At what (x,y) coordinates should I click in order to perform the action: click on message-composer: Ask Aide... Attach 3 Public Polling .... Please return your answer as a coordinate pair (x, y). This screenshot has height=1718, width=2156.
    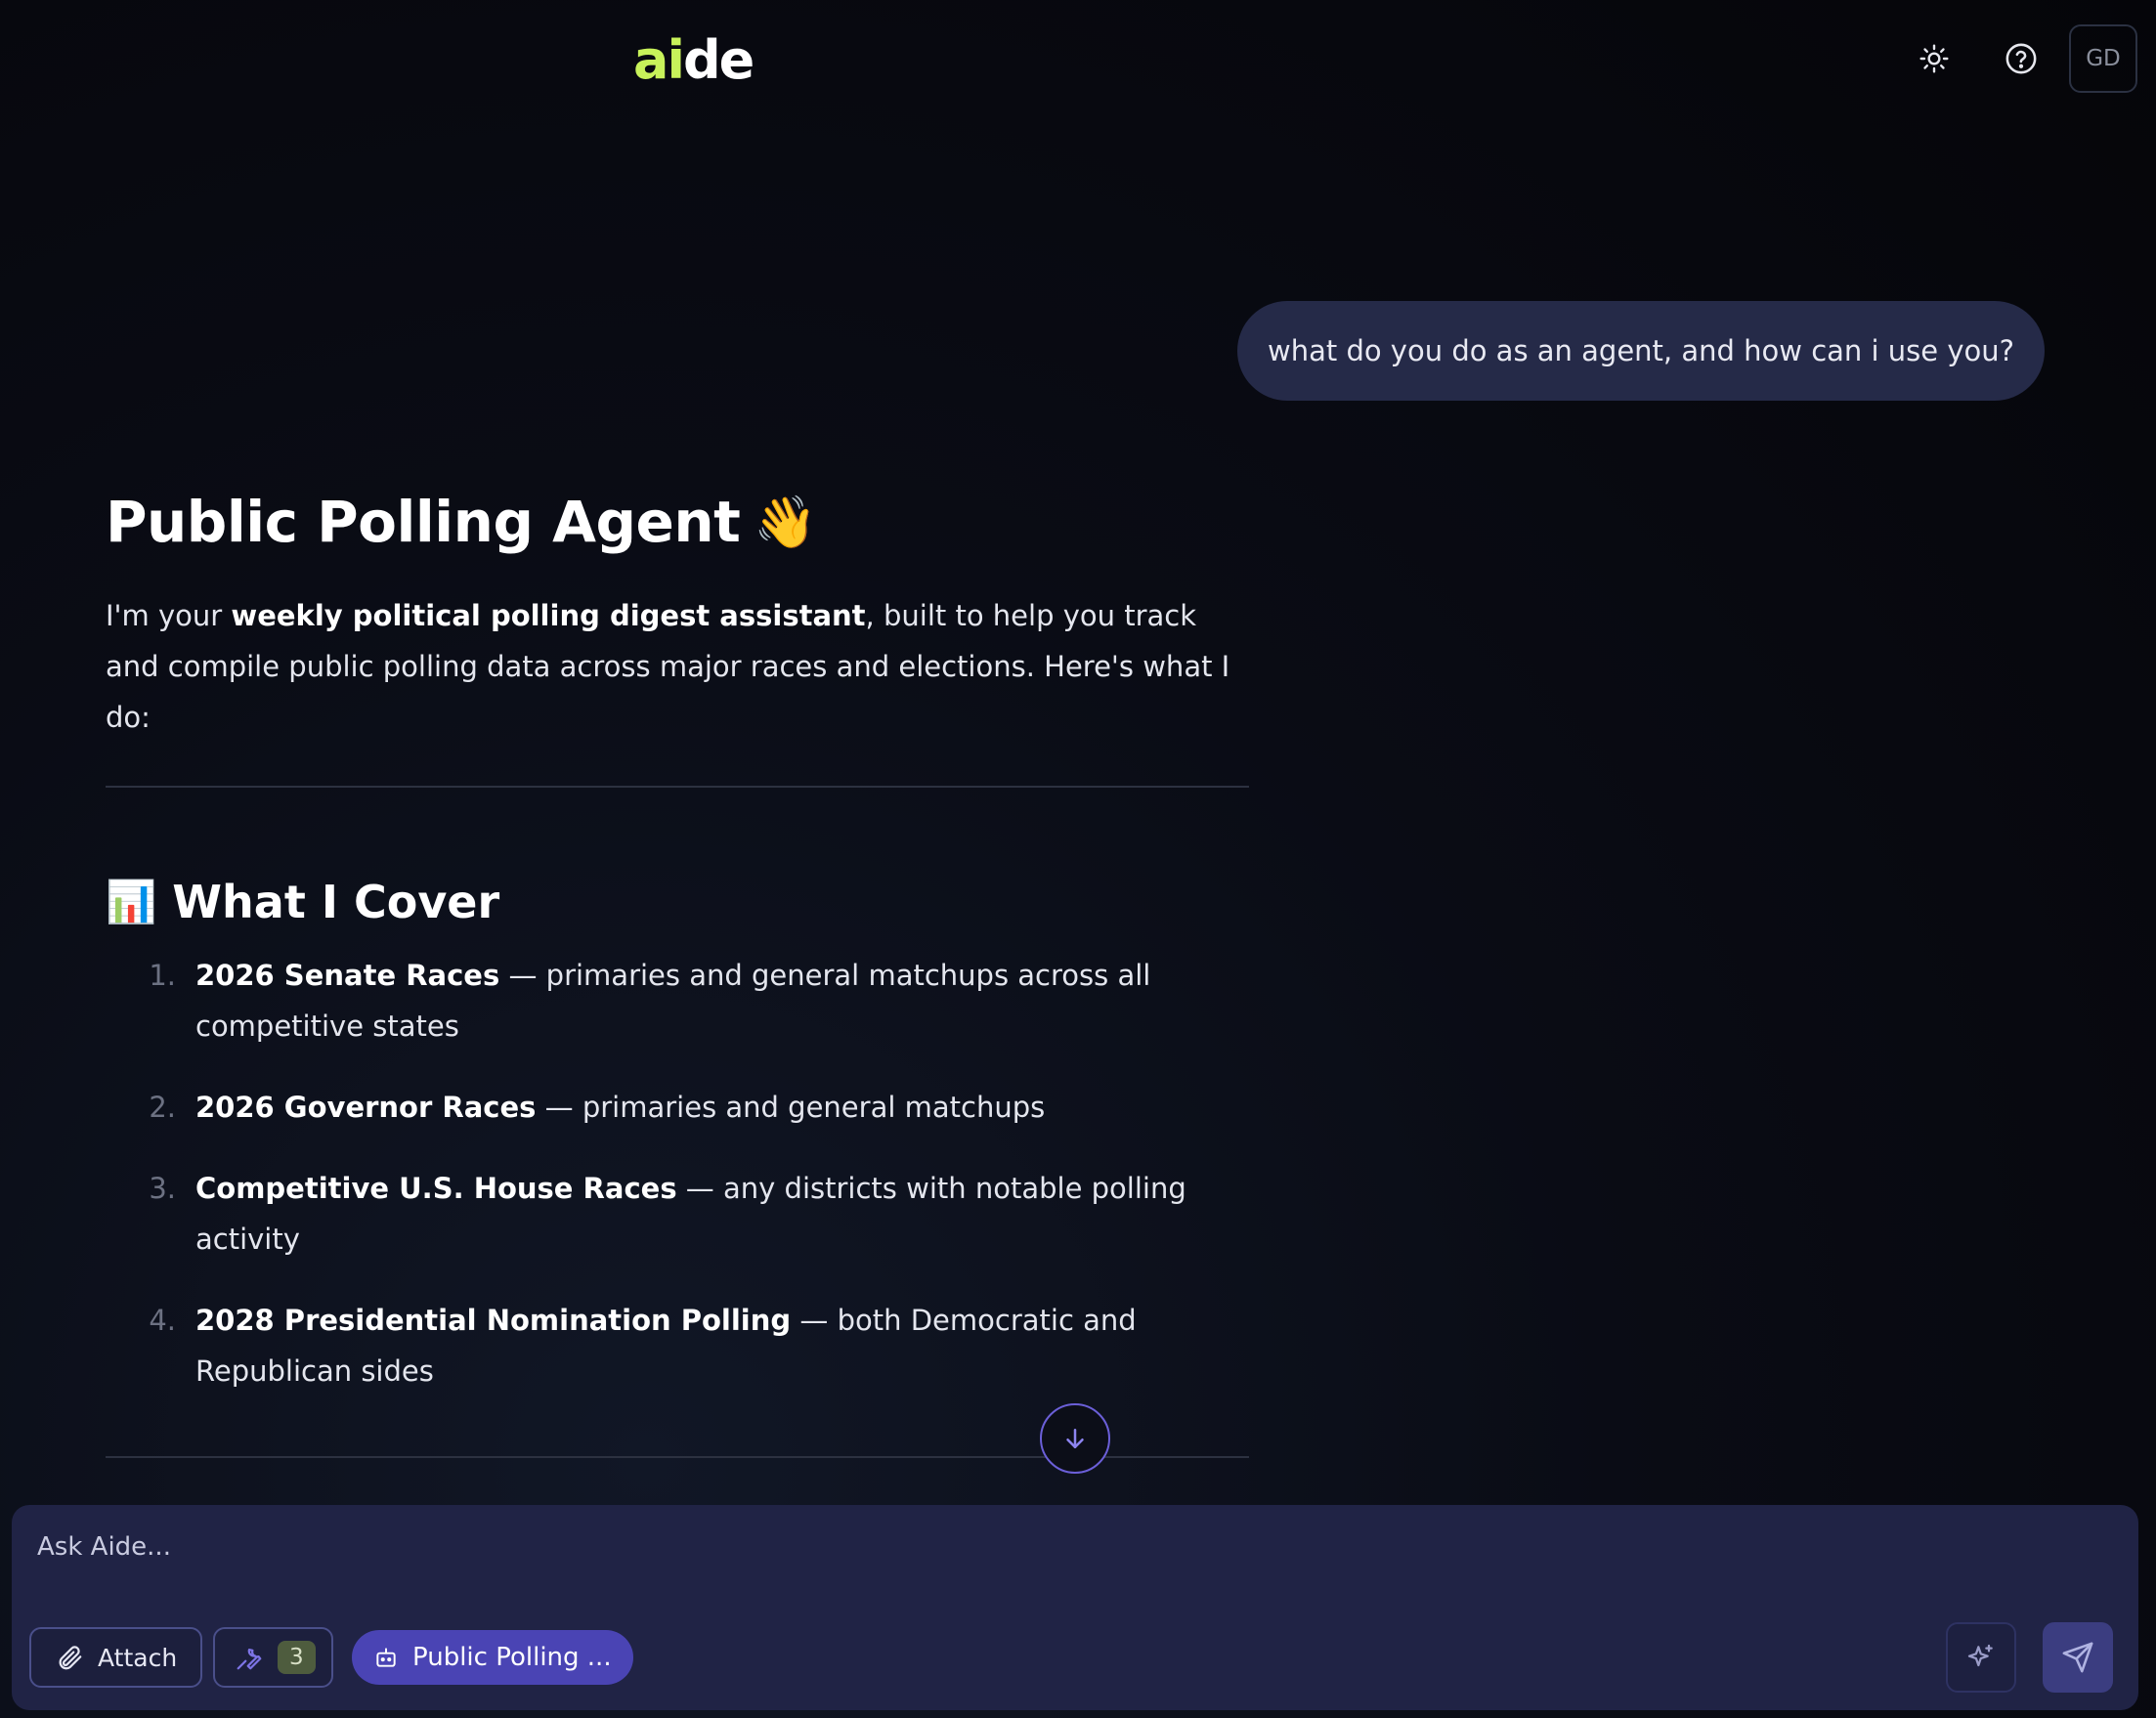
    Looking at the image, I should click on (1075, 1608).